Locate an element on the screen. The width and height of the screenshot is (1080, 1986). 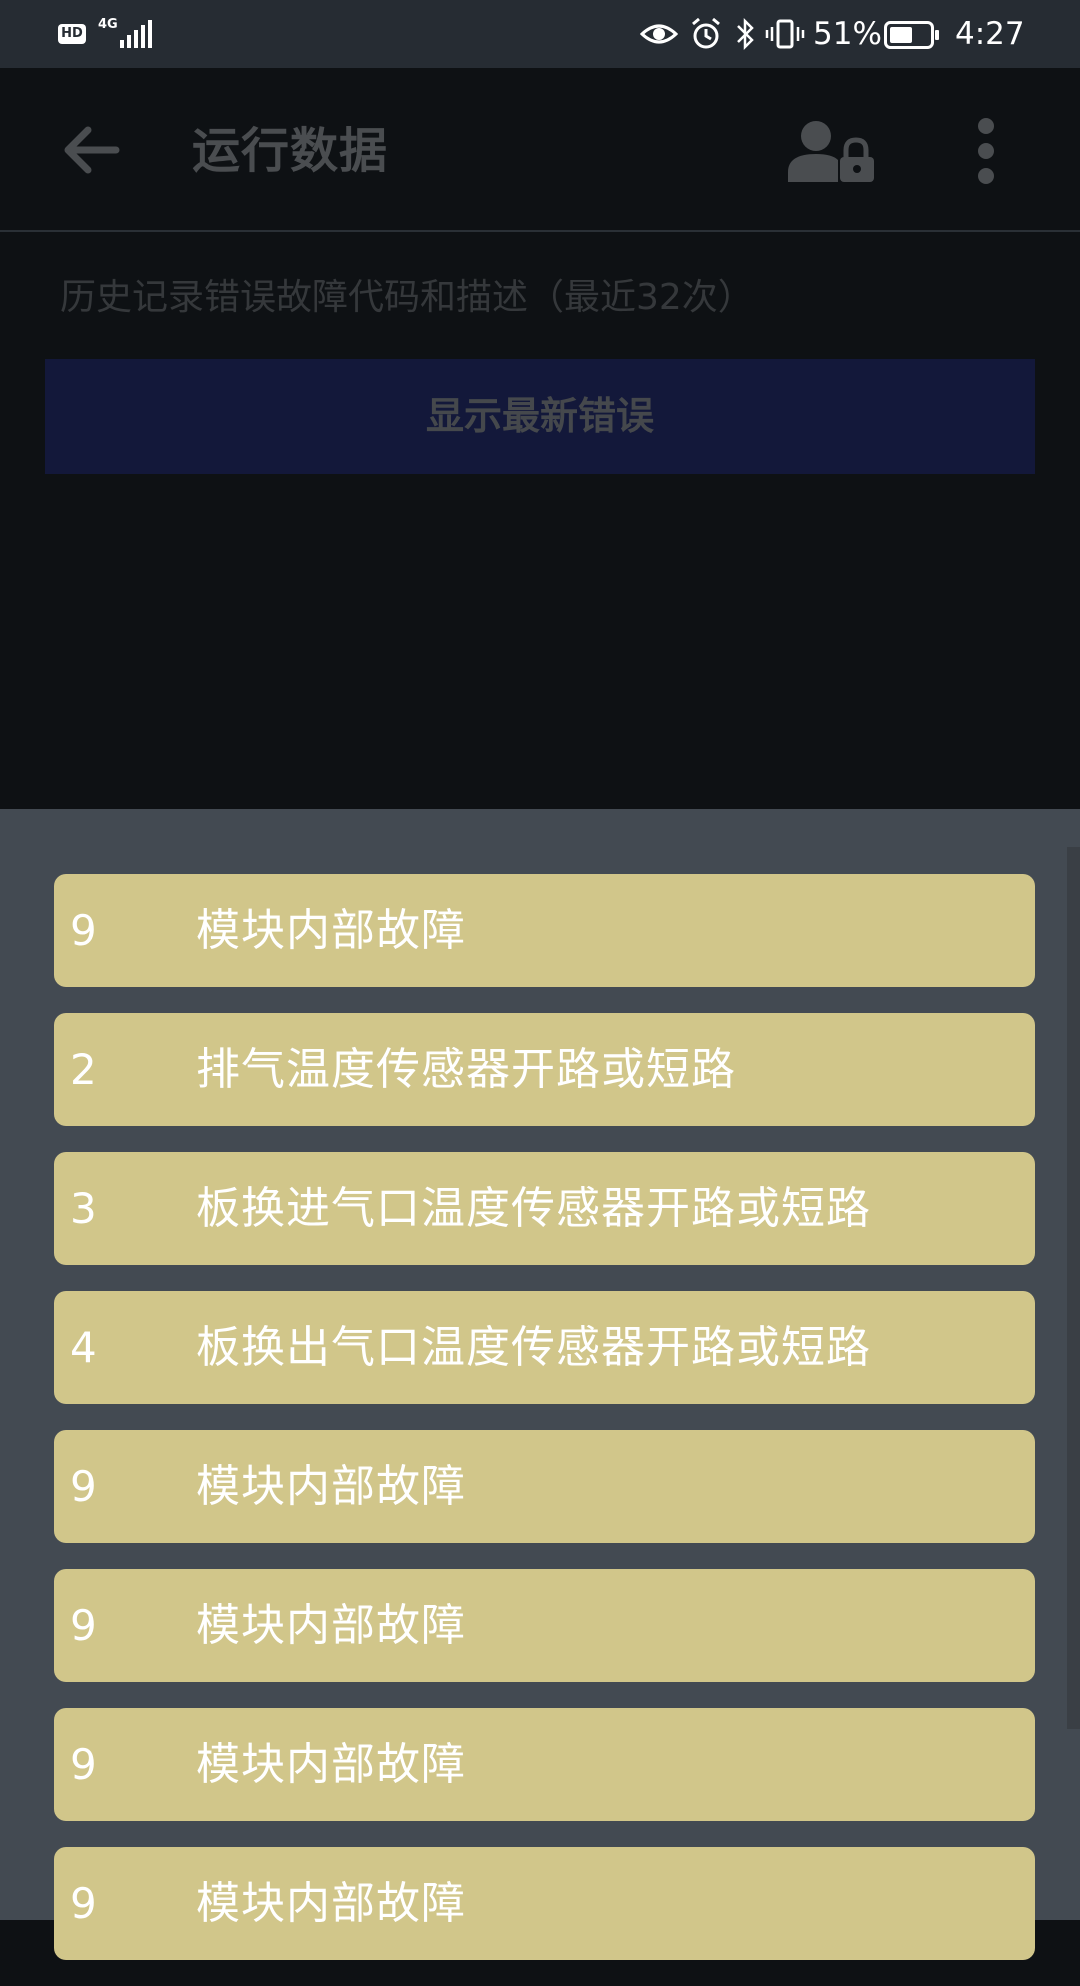
battery-icon is located at coordinates (911, 35).